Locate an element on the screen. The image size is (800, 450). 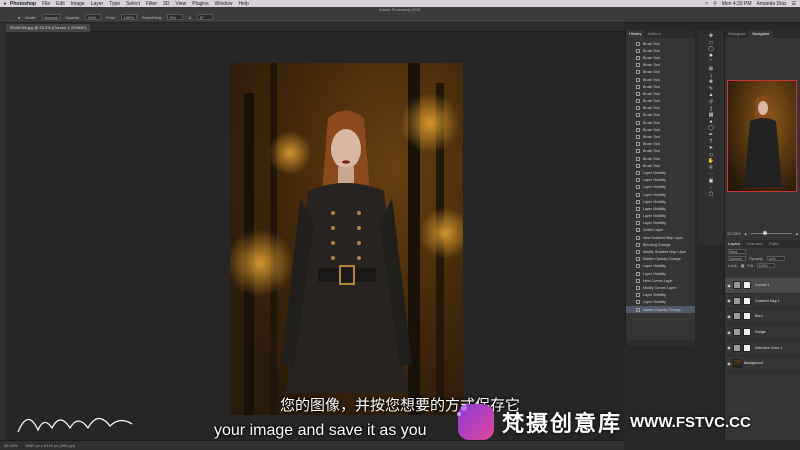
layer-row: ◉ Dodge is located at coordinates (762, 333).